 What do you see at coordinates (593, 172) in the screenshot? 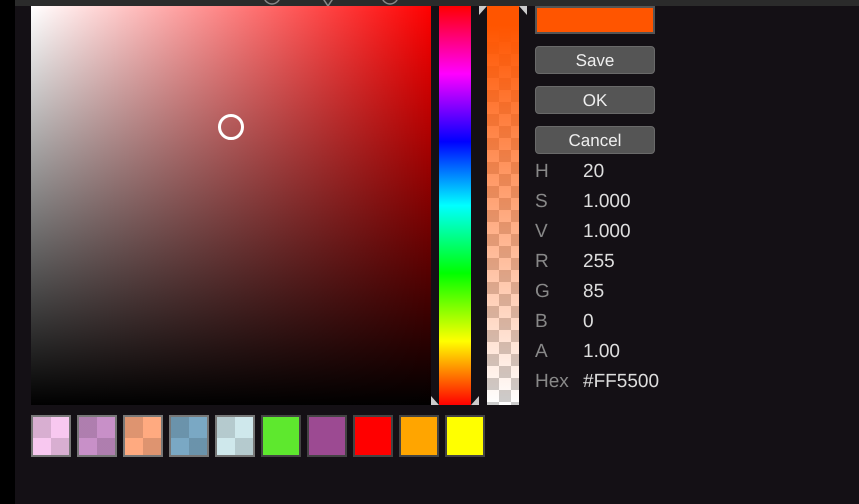
I see `field-value: 20` at bounding box center [593, 172].